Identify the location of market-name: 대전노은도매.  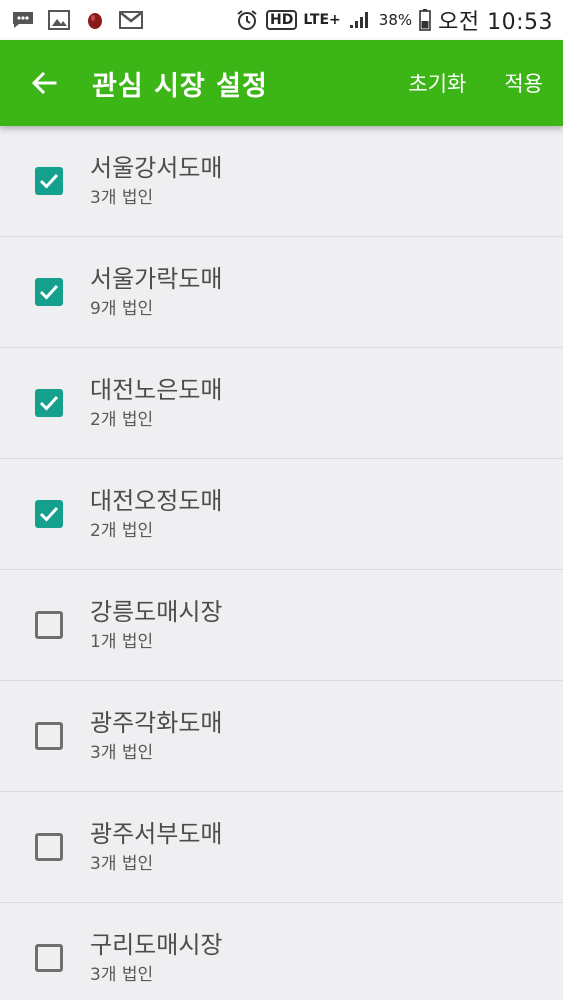
(156, 390).